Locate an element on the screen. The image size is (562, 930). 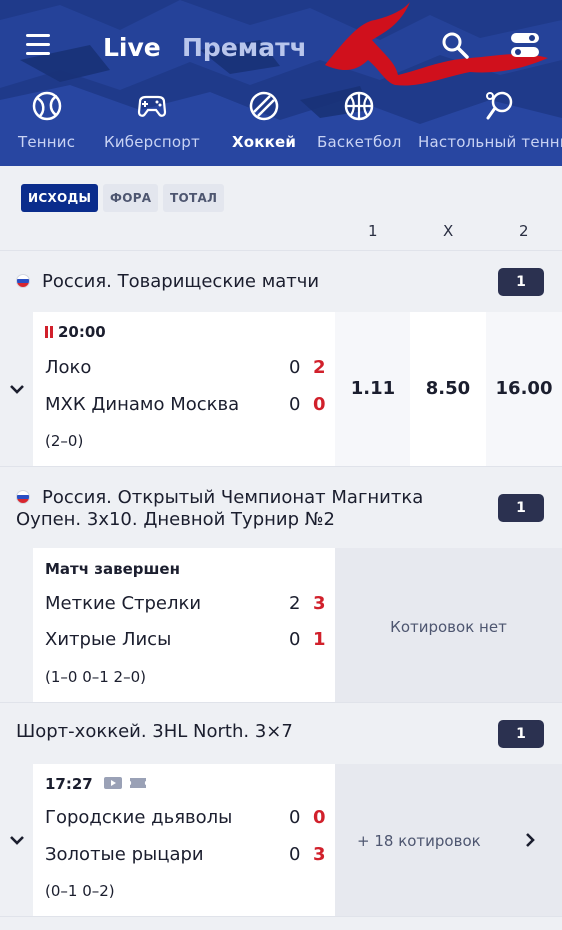
team-home: Локо is located at coordinates (68, 367).